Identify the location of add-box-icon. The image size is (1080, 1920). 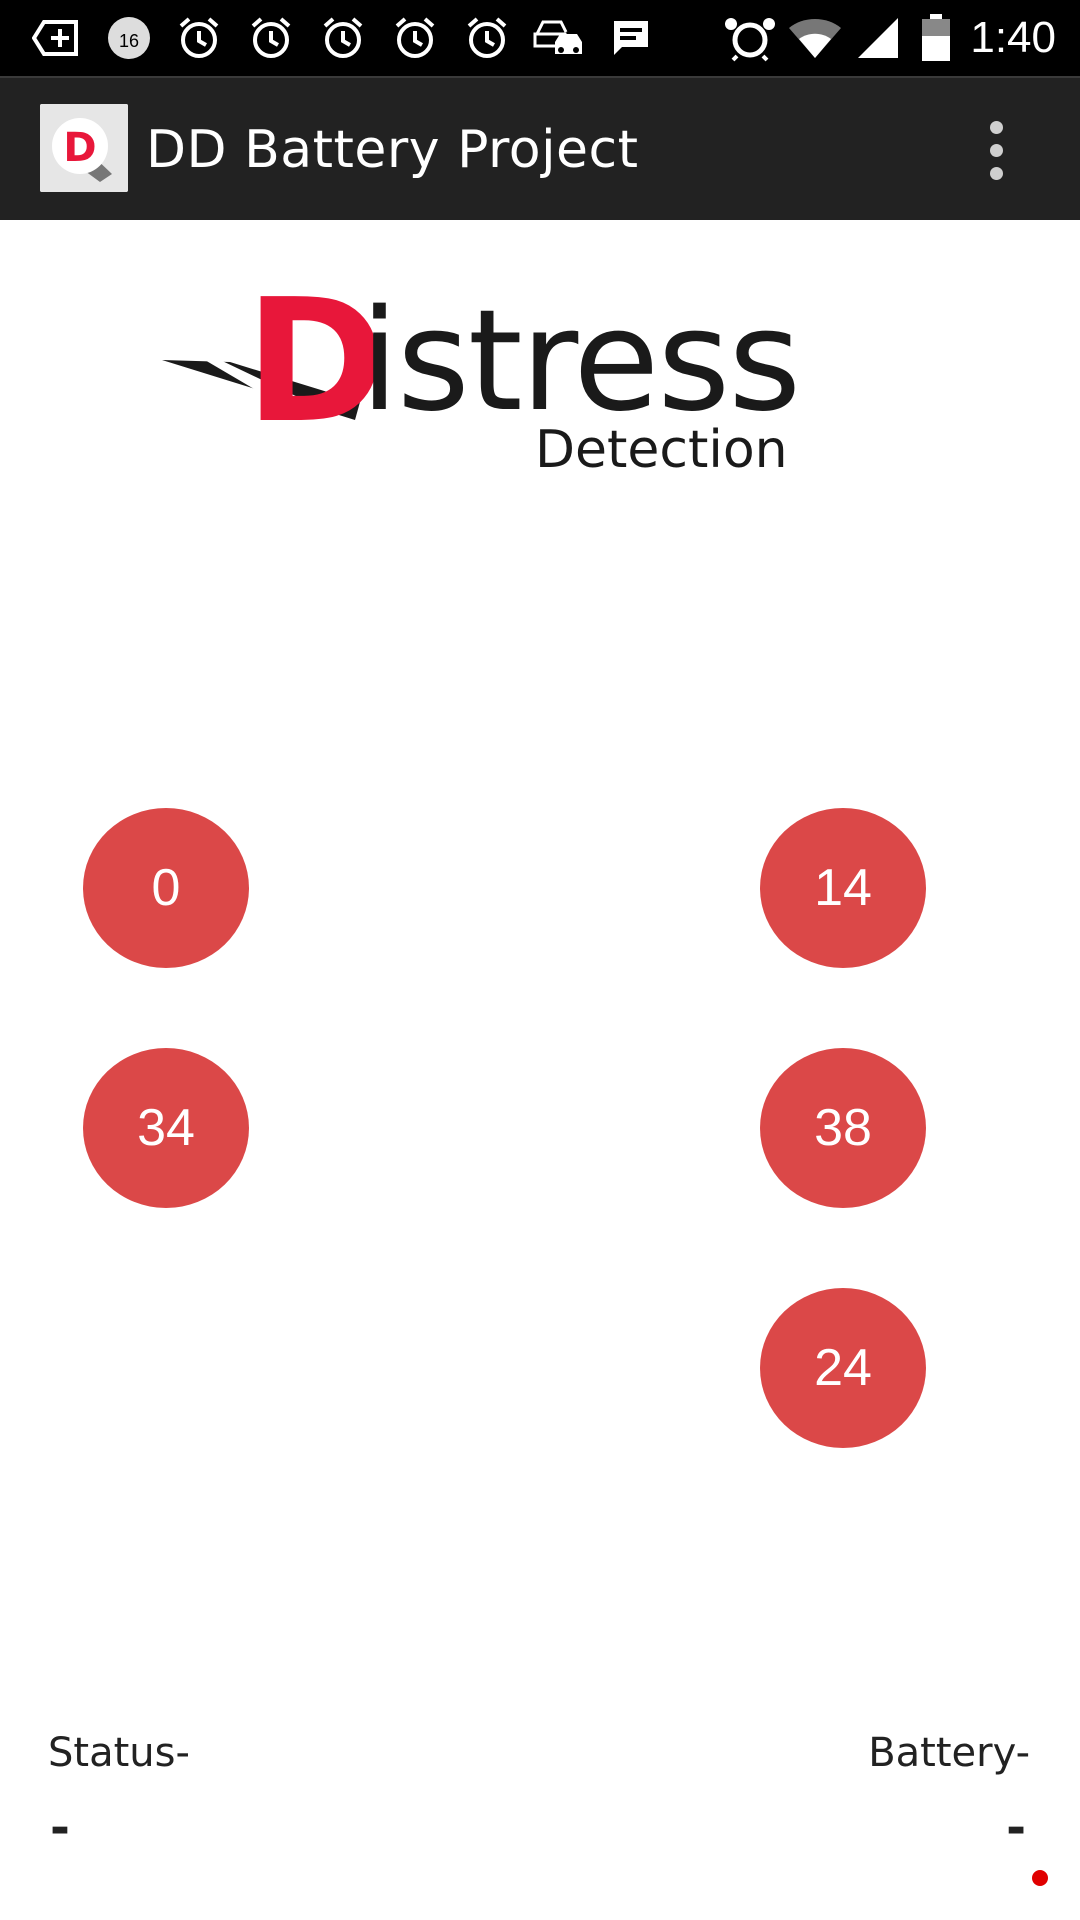
(55, 38).